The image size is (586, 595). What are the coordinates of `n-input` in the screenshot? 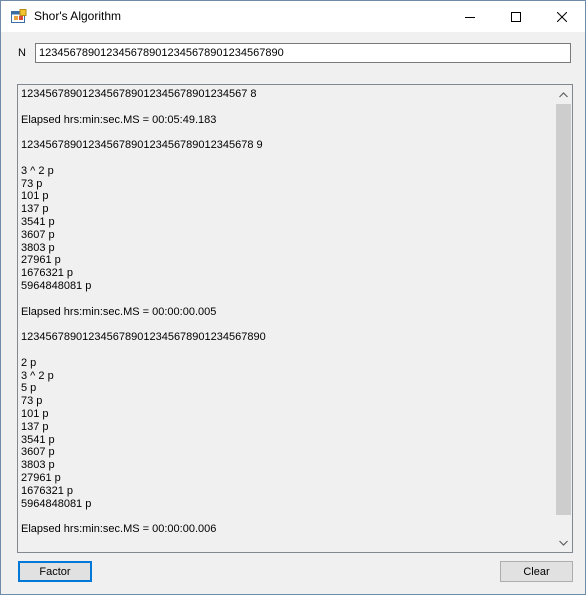 It's located at (303, 53).